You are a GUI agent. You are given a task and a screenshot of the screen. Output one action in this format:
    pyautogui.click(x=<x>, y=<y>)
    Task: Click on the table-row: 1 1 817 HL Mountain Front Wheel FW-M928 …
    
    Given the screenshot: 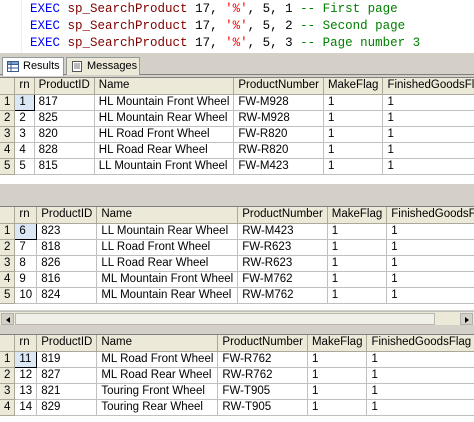 What is the action you would take?
    pyautogui.click(x=237, y=102)
    